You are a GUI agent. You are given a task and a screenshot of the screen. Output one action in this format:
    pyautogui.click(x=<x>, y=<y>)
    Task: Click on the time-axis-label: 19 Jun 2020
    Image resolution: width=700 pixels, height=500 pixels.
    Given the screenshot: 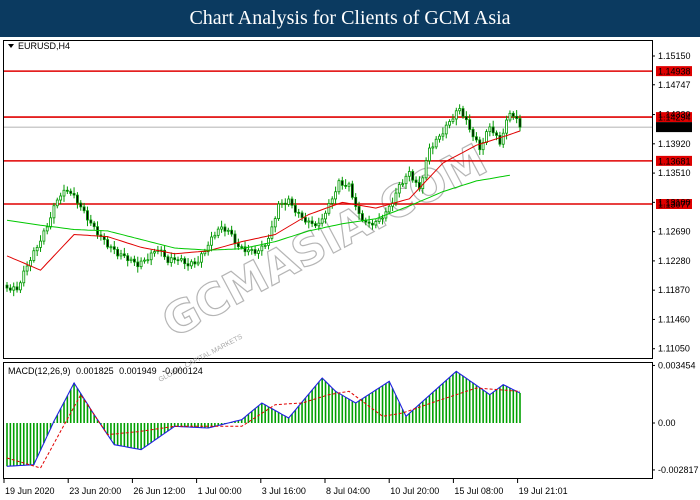 What is the action you would take?
    pyautogui.click(x=30, y=491)
    